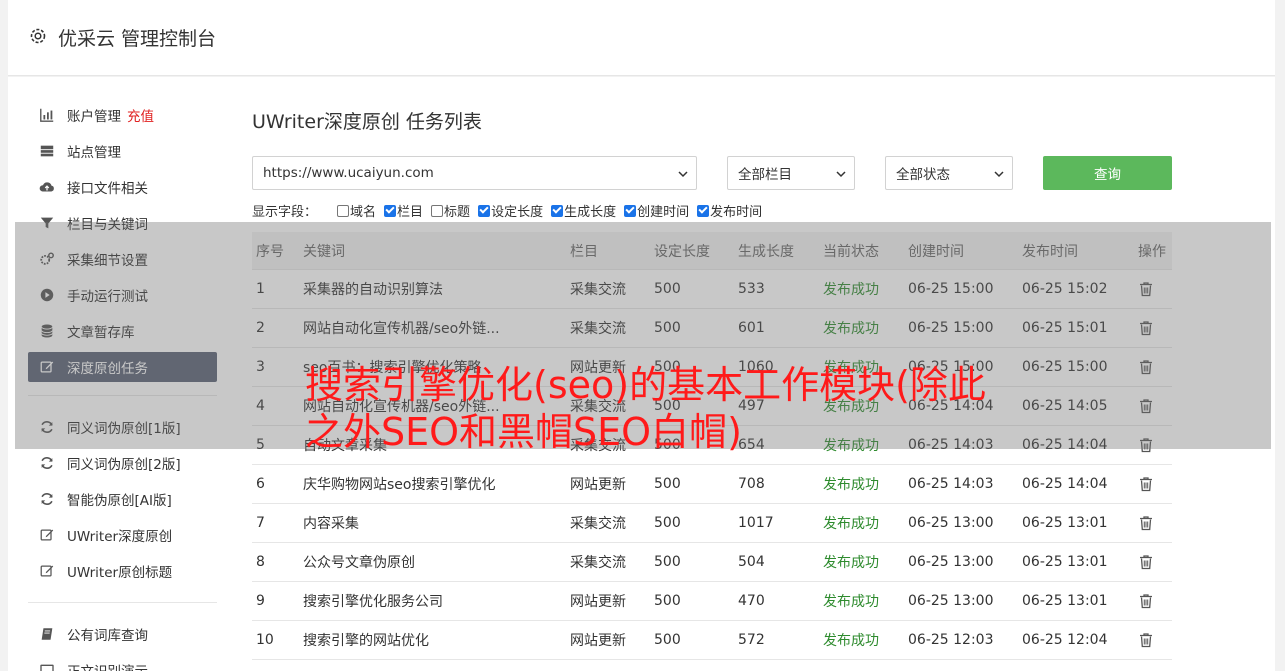 This screenshot has height=671, width=1285. What do you see at coordinates (403, 210) in the screenshot?
I see `field-checkbox-1: 栏目` at bounding box center [403, 210].